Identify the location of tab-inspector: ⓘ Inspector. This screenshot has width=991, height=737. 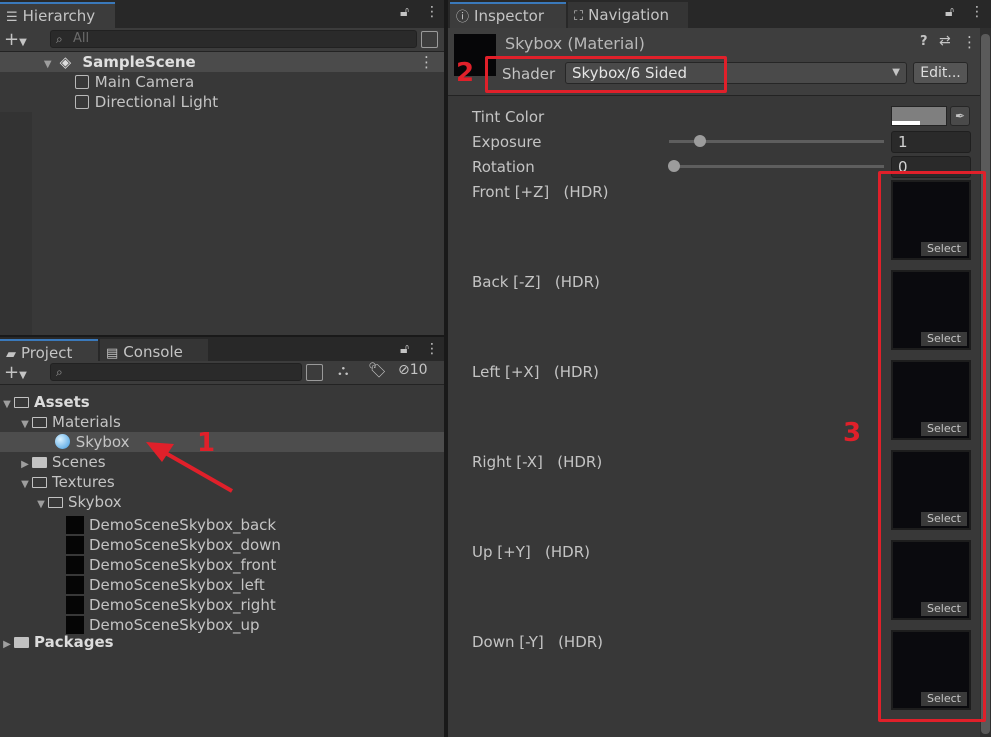
(508, 15).